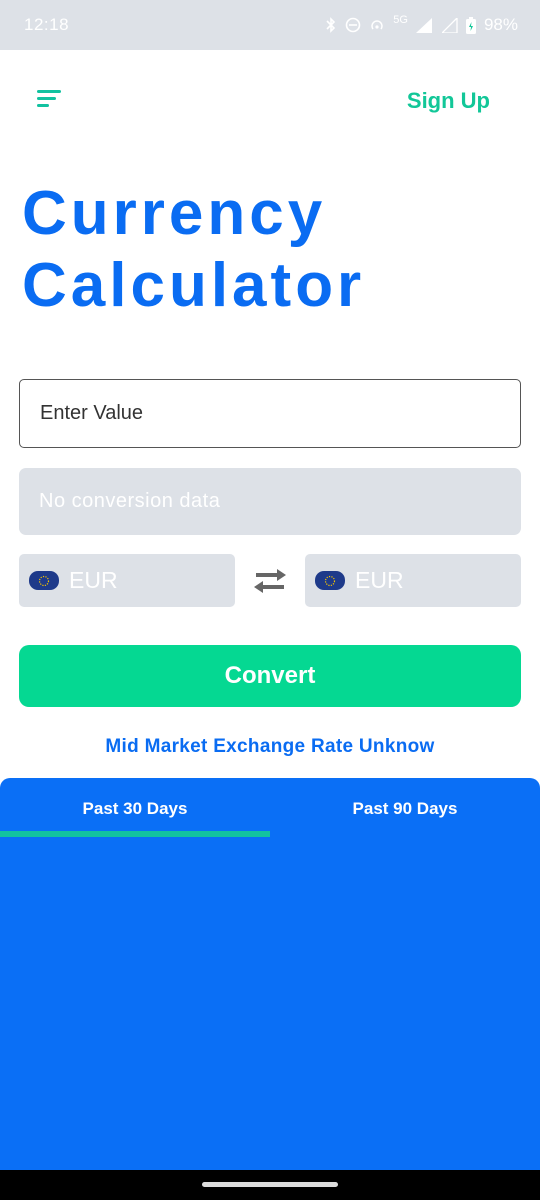 The image size is (540, 1200). What do you see at coordinates (379, 580) in the screenshot?
I see `to-currency-code: EUR` at bounding box center [379, 580].